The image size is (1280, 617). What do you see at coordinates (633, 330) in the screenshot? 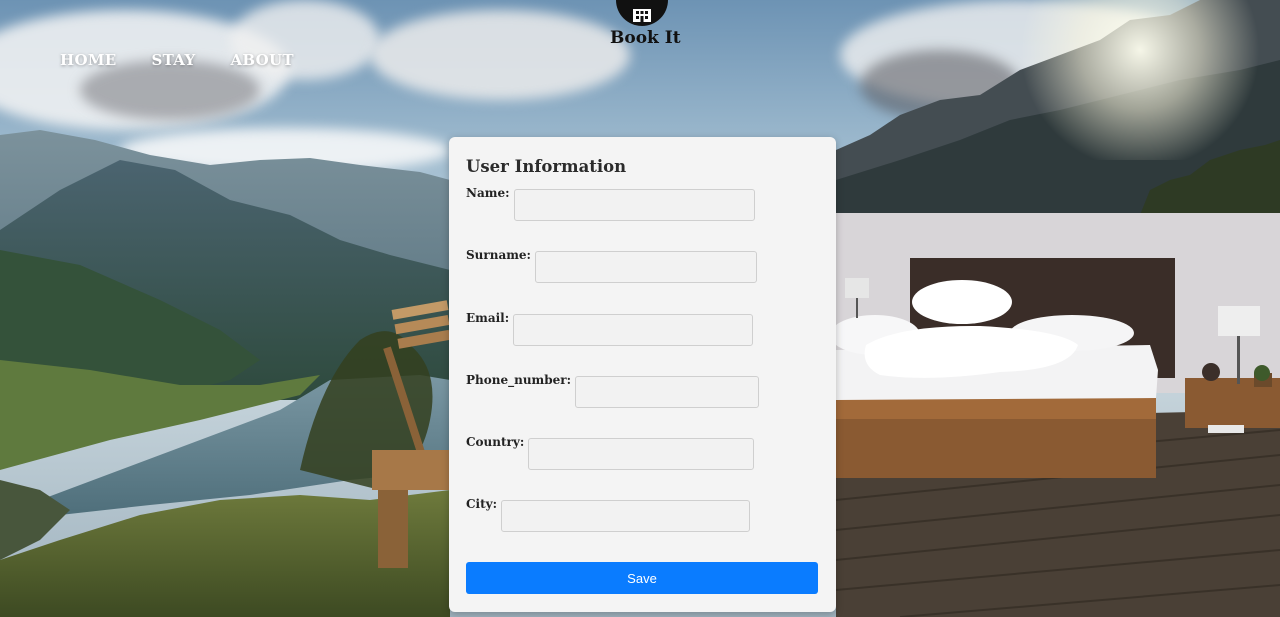
I see `email-input` at bounding box center [633, 330].